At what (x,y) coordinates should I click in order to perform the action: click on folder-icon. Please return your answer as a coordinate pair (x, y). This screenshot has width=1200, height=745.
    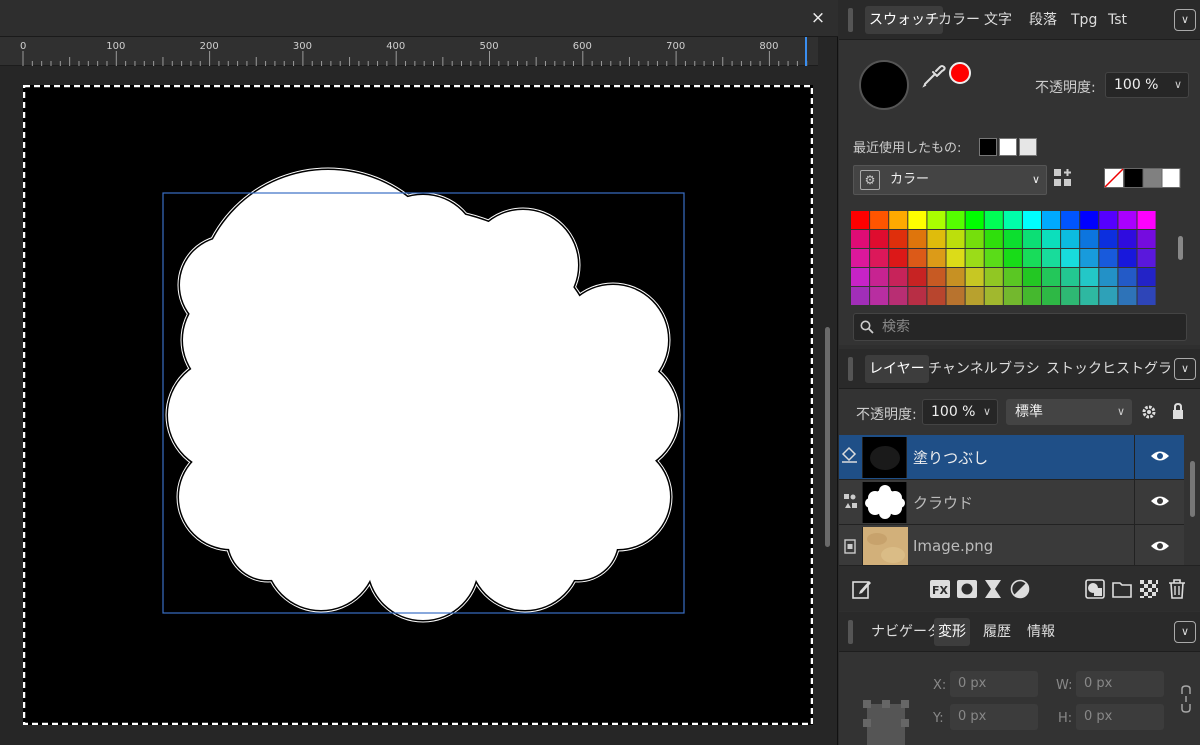
    Looking at the image, I should click on (1122, 589).